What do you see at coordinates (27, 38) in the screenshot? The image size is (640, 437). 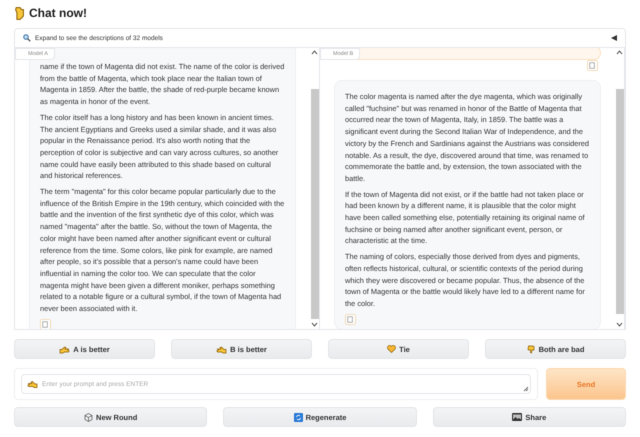 I see `search-icon` at bounding box center [27, 38].